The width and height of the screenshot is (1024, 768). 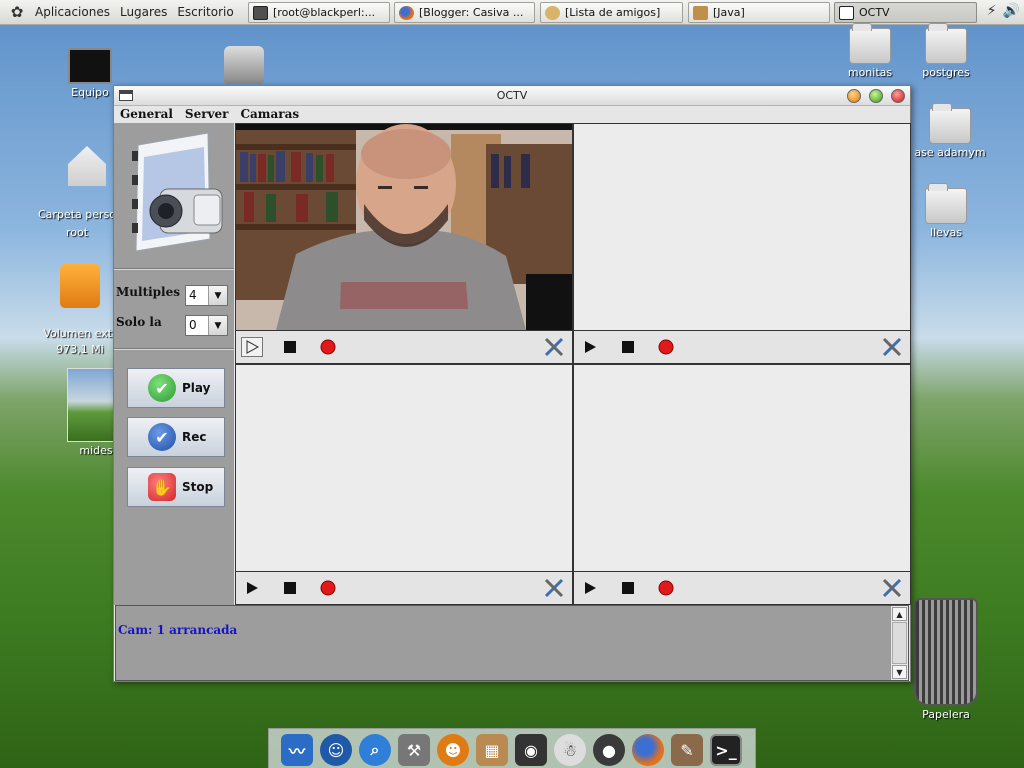 What do you see at coordinates (905, 12) in the screenshot?
I see `task-octv: OCTV` at bounding box center [905, 12].